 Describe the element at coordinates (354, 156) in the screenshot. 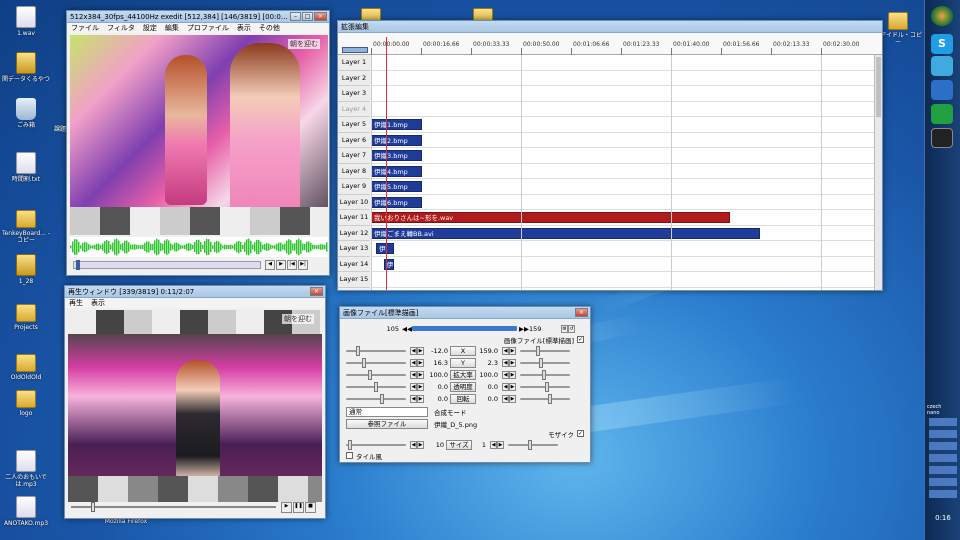

I see `layer-label: Layer 7` at that location.